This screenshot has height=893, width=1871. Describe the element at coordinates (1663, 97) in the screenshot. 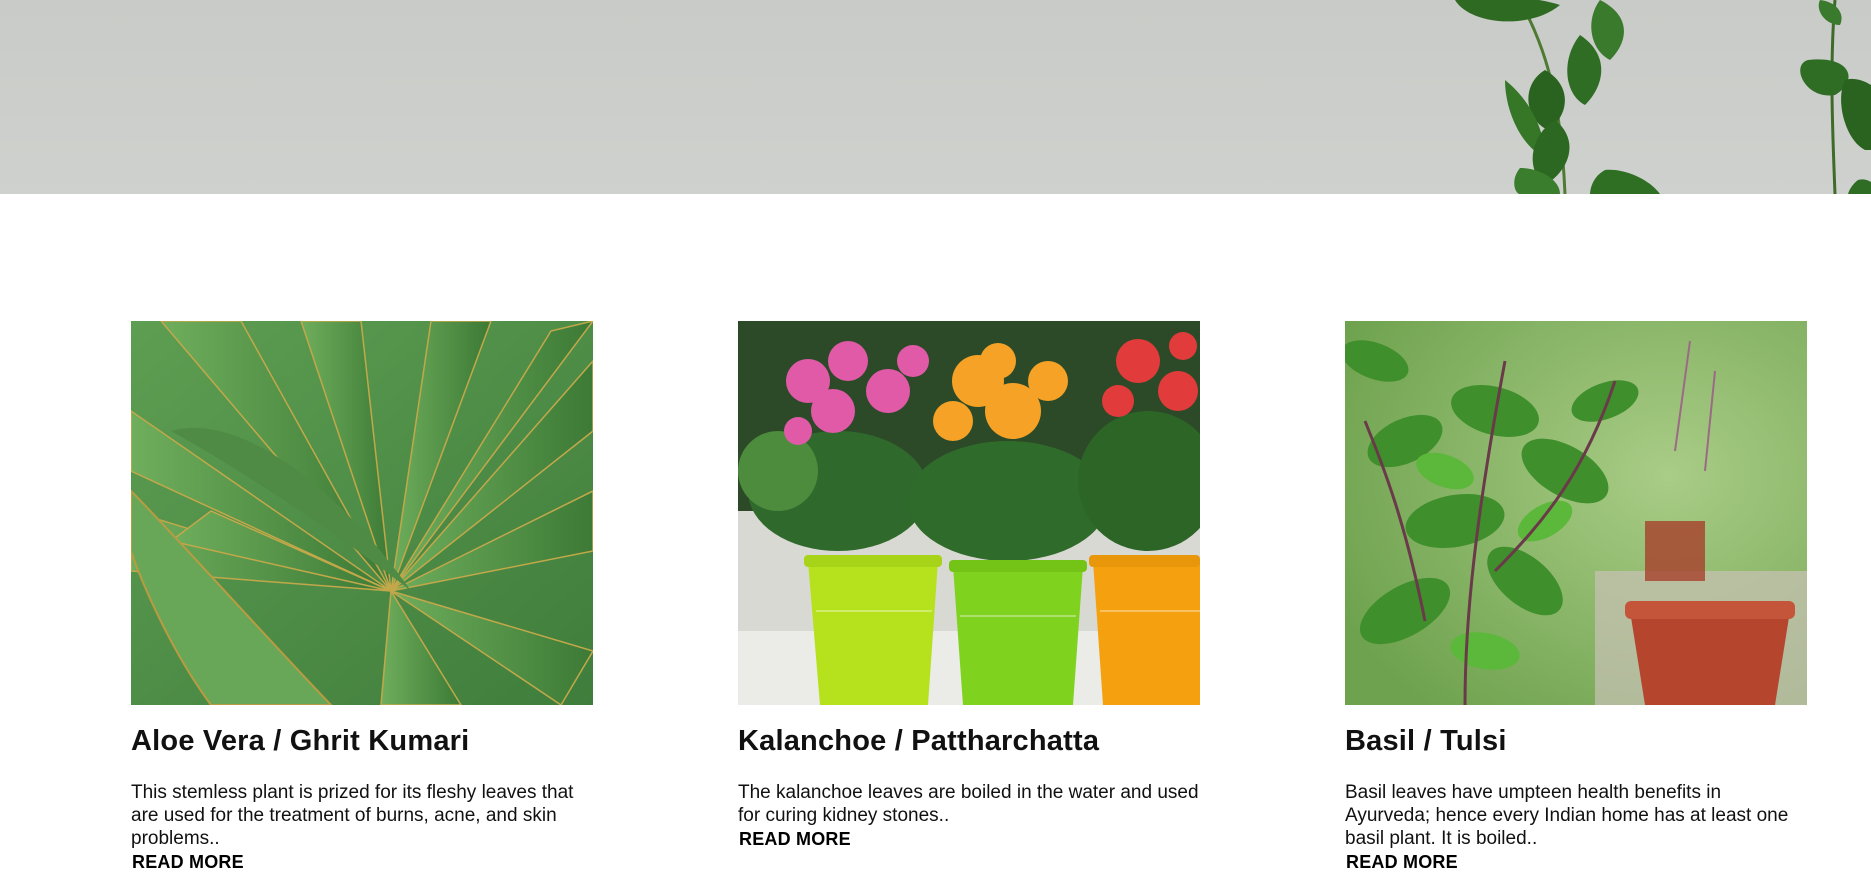

I see `pothos-vine-decoration` at that location.